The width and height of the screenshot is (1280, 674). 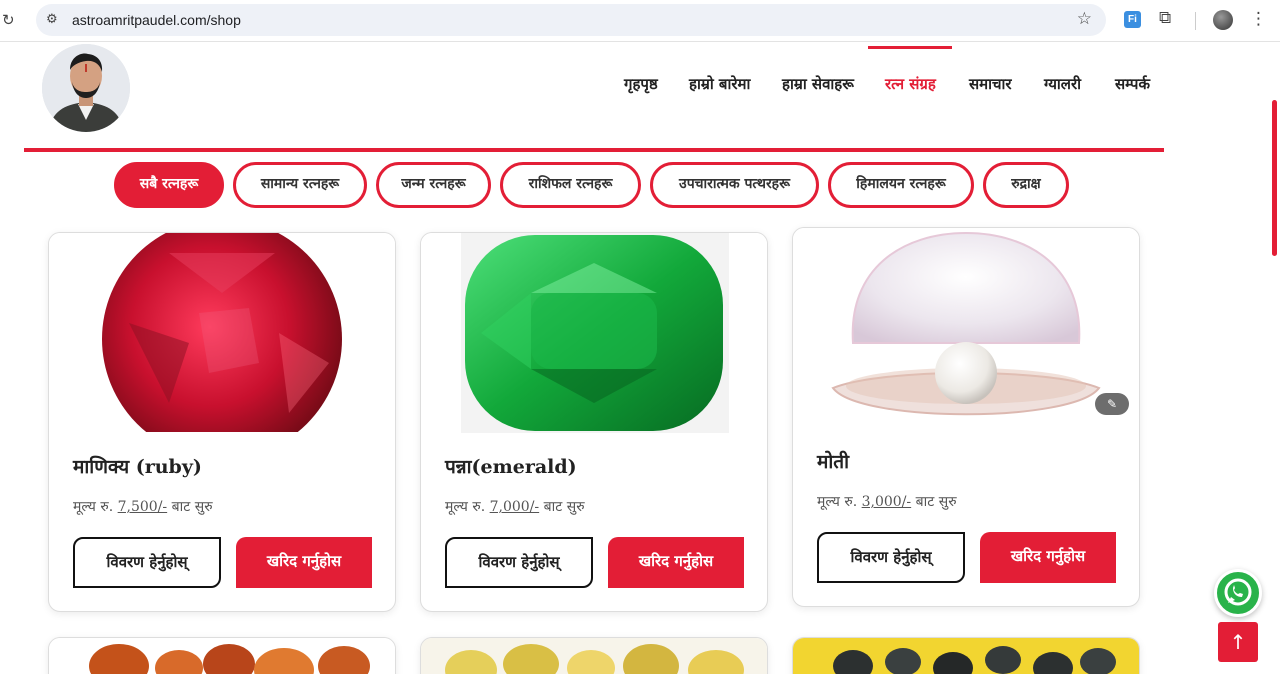 I want to click on filter-general-gems: सामान्य रत्नहरू, so click(x=300, y=185).